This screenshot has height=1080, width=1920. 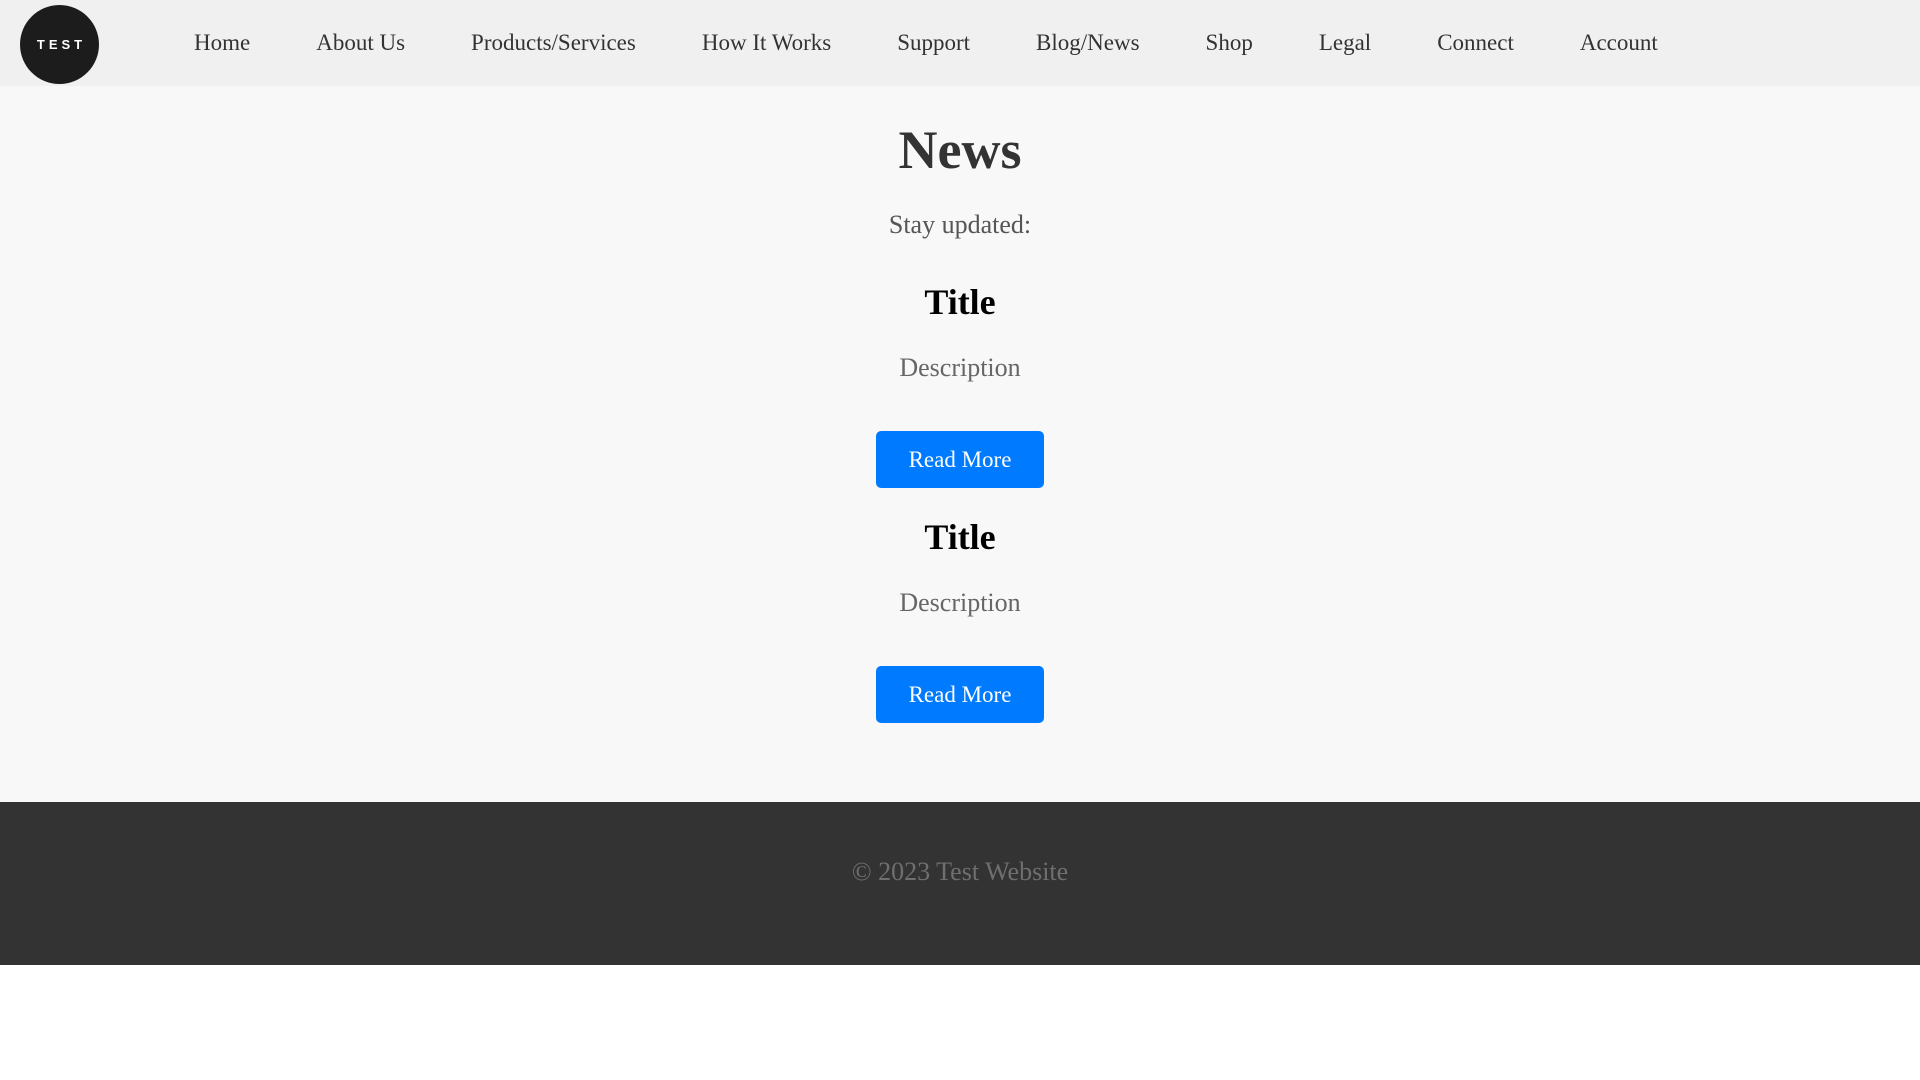 I want to click on page-title: News, so click(x=960, y=150).